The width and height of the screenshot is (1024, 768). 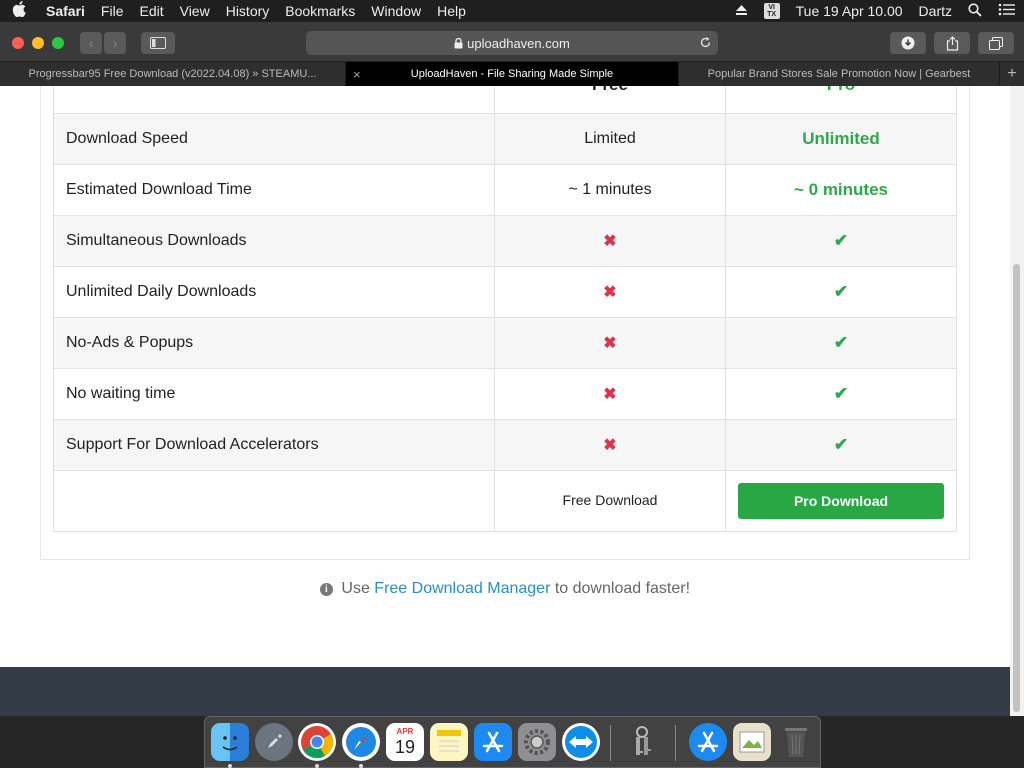 I want to click on tabs-icon, so click(x=996, y=43).